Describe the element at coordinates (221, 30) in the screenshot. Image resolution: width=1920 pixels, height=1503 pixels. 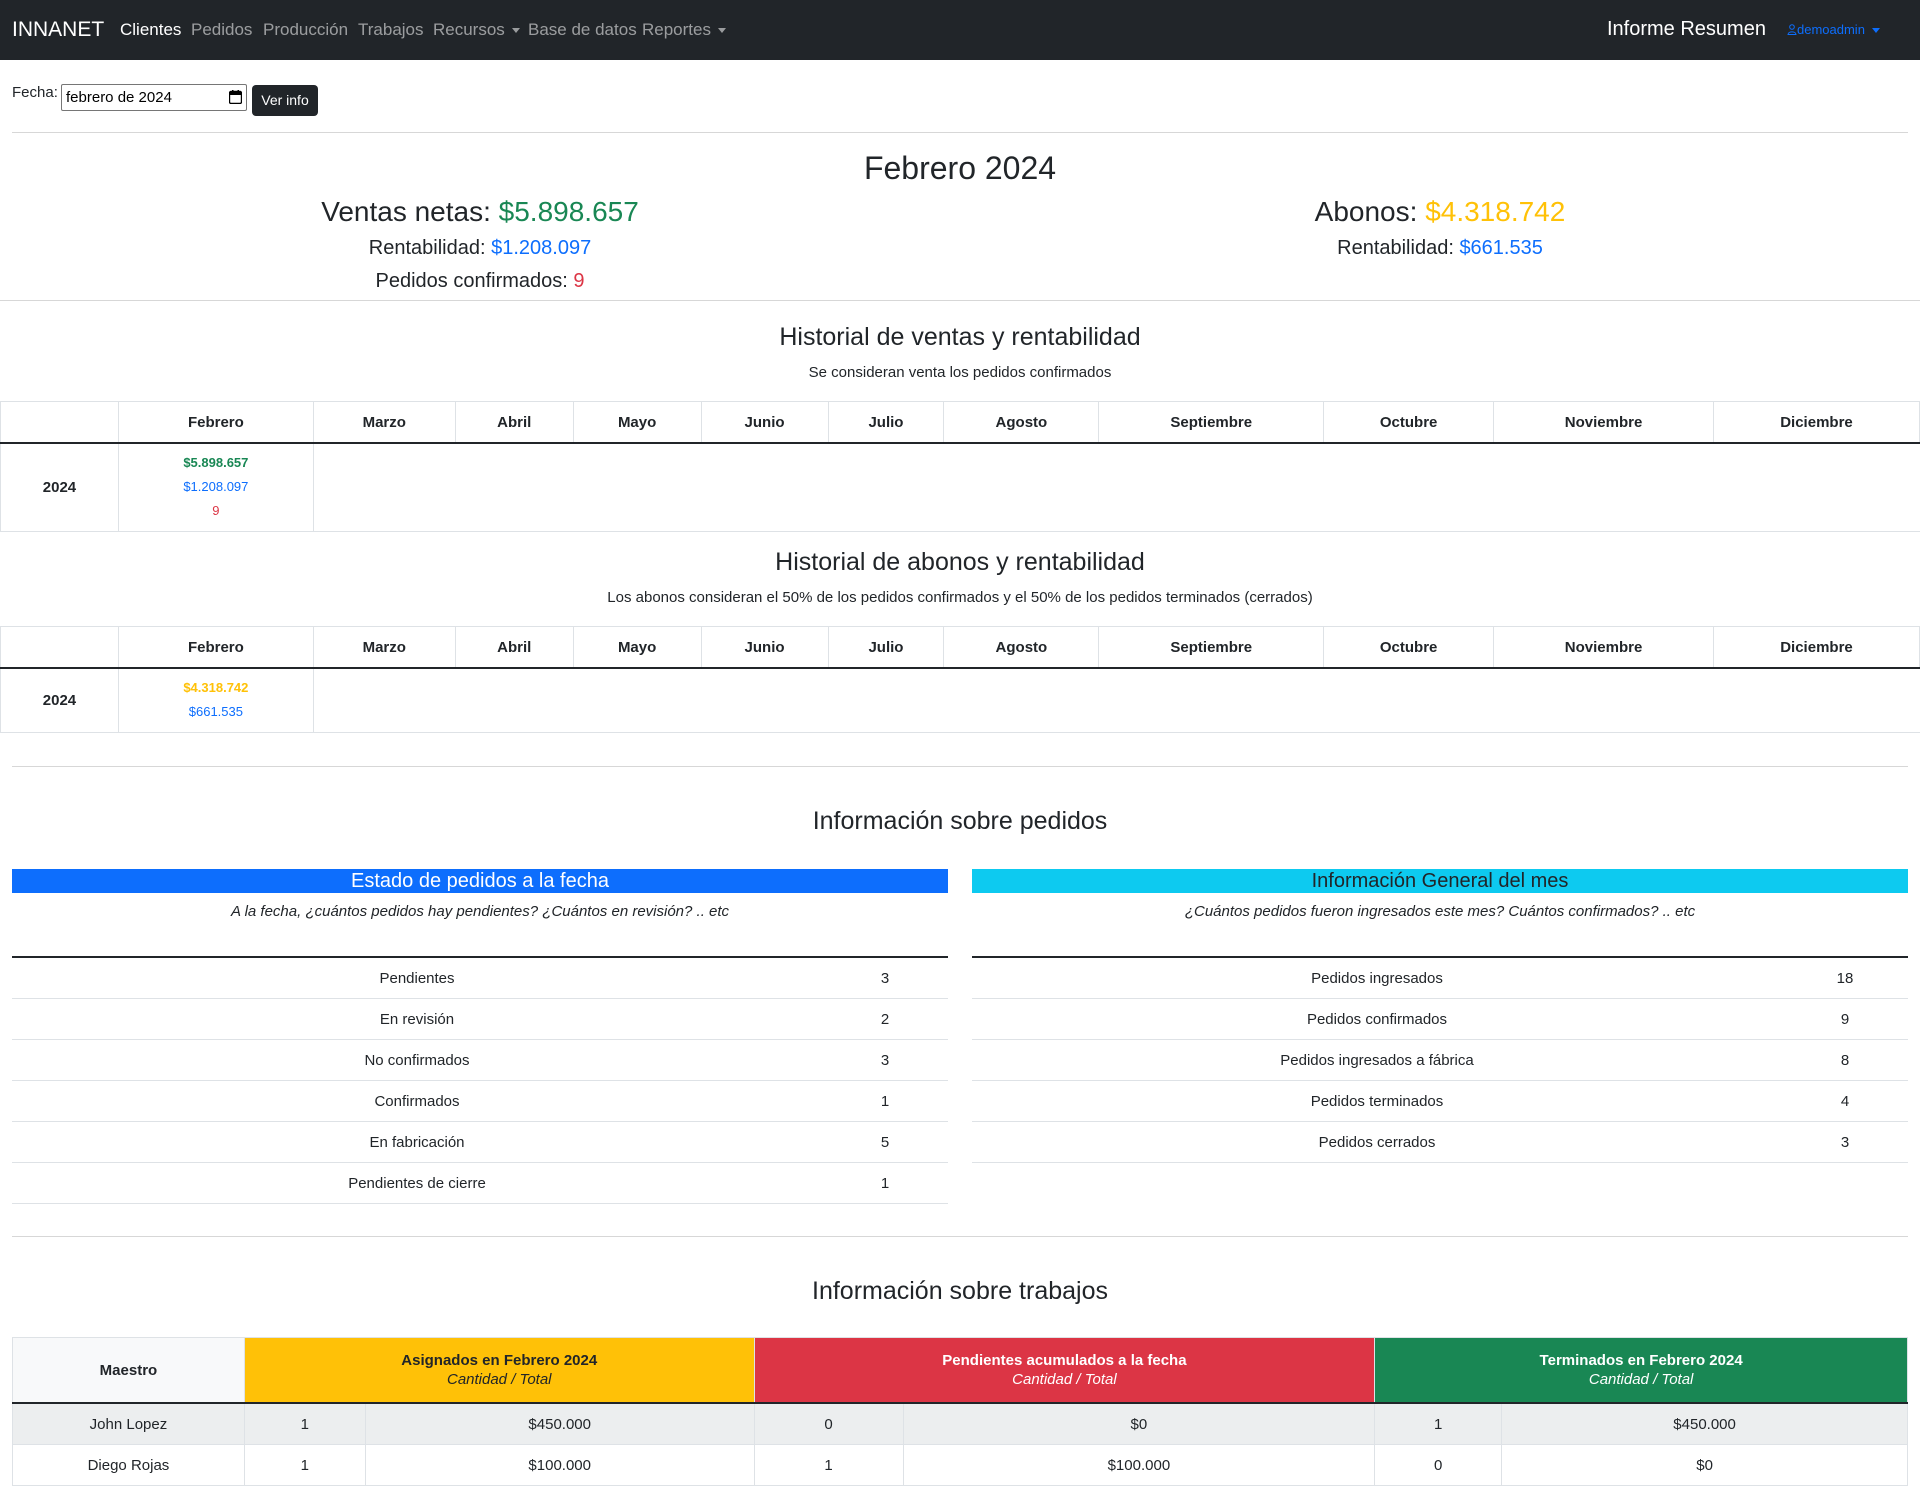
I see `nav-pedidos: Pedidos` at that location.